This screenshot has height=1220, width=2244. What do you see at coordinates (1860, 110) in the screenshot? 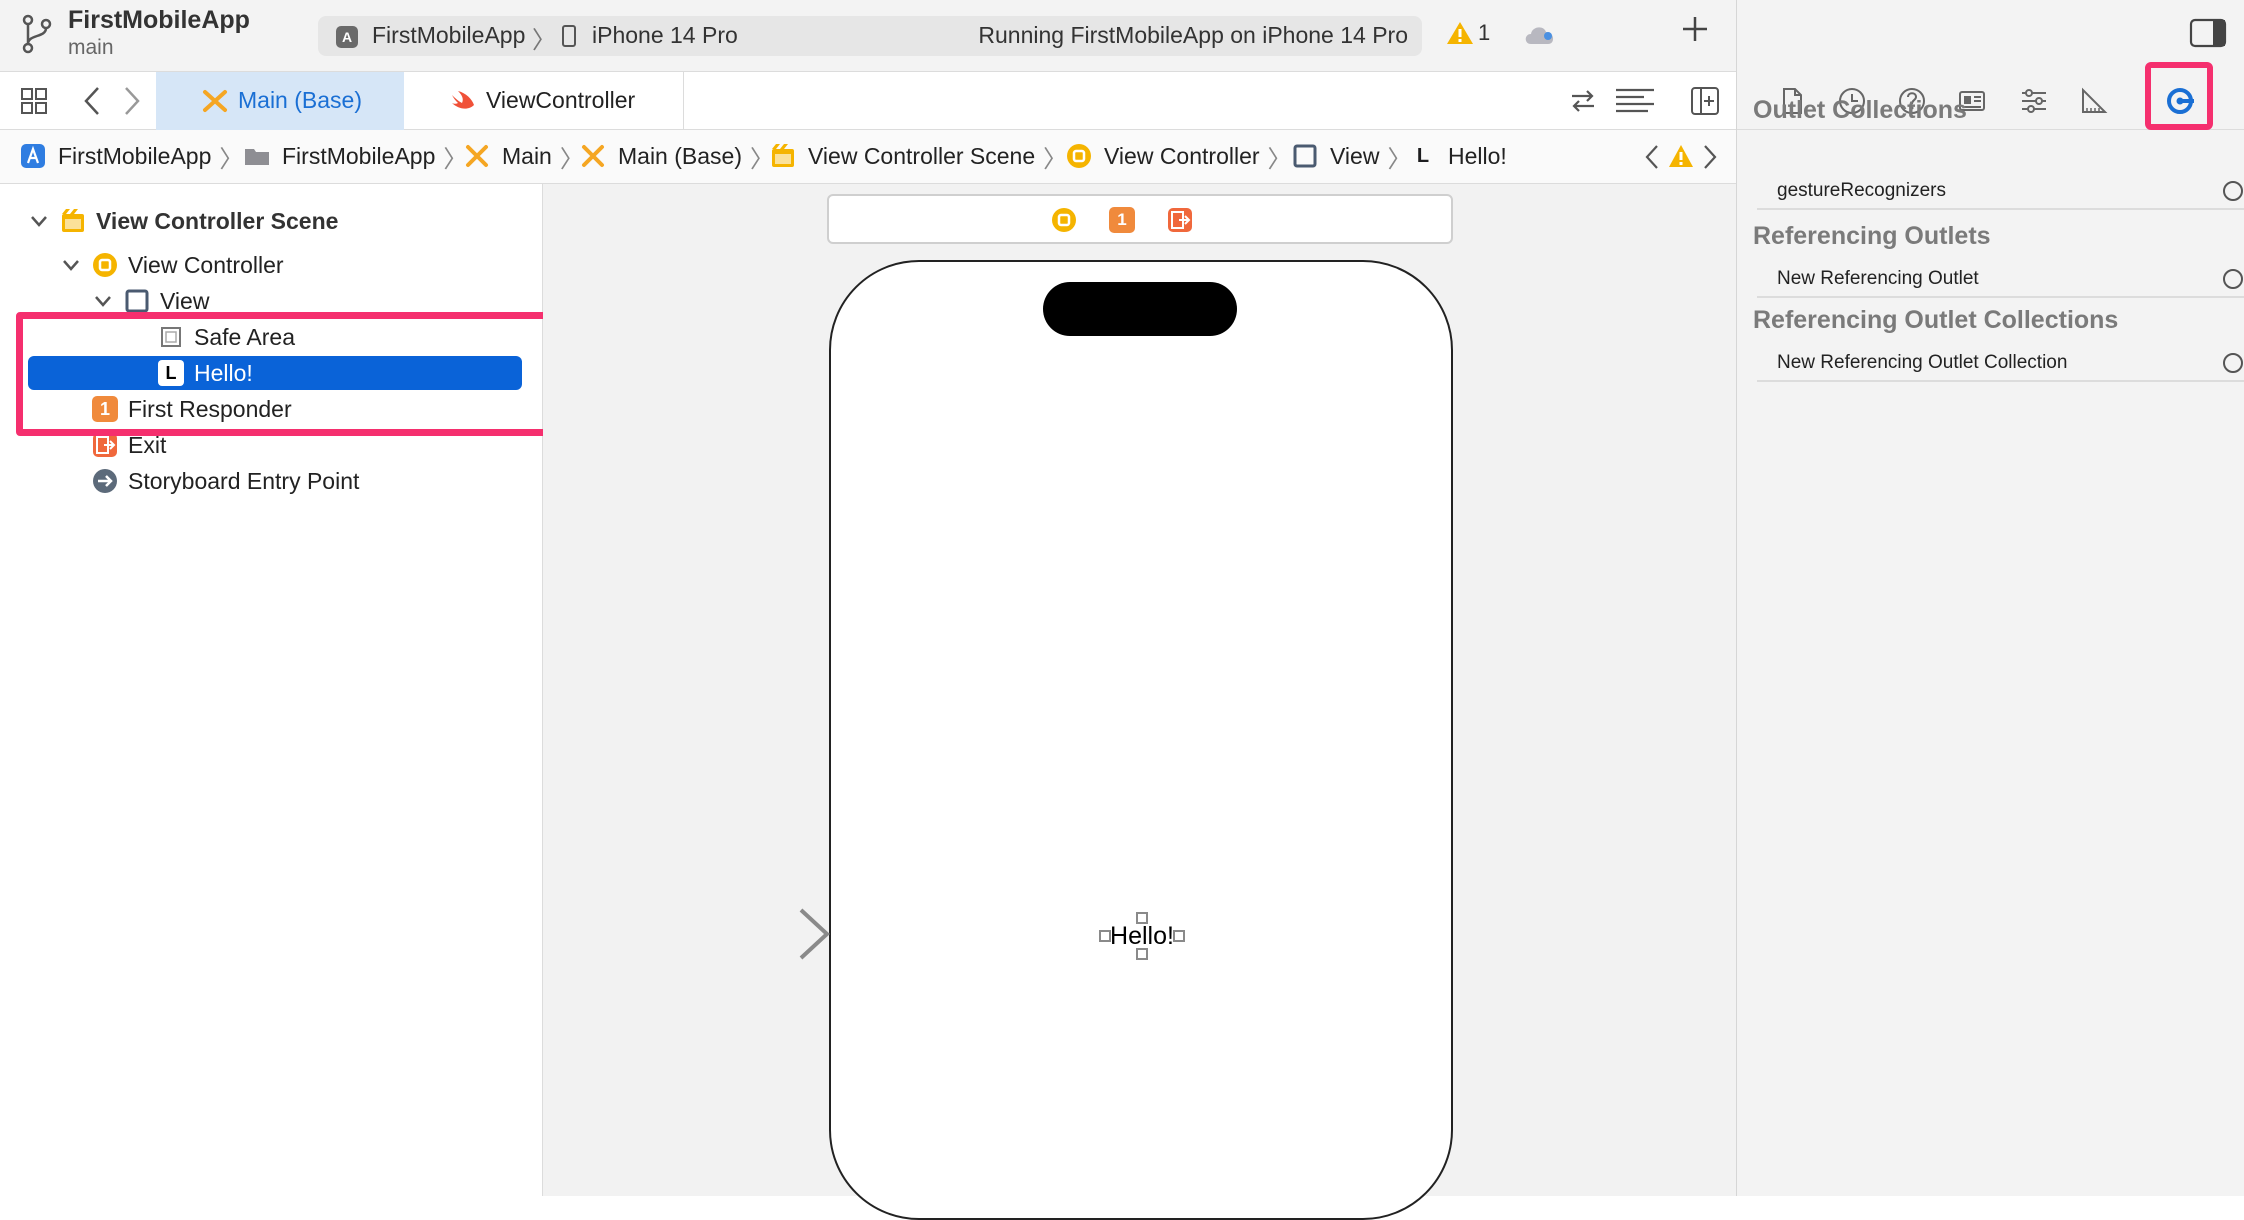
I see `section-title-outlet-collections: Outlet Collections` at bounding box center [1860, 110].